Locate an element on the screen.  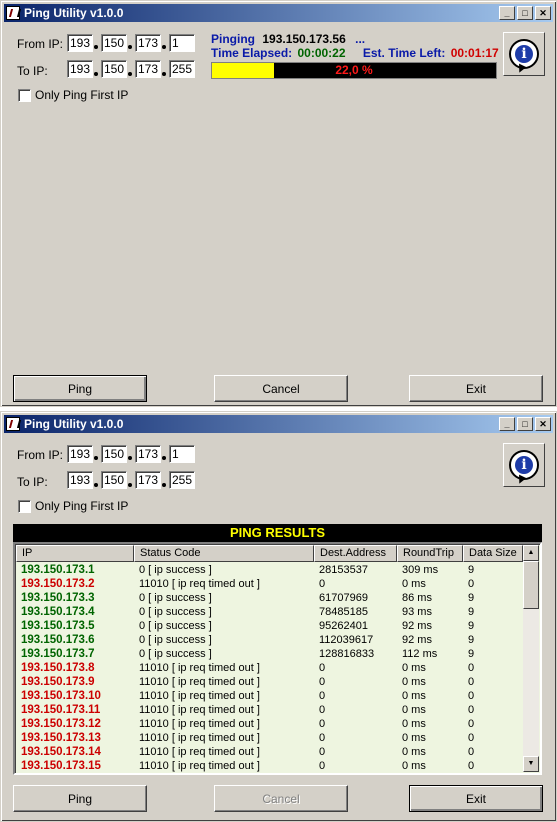
scroll-down-icon: ▼ is located at coordinates (531, 764).